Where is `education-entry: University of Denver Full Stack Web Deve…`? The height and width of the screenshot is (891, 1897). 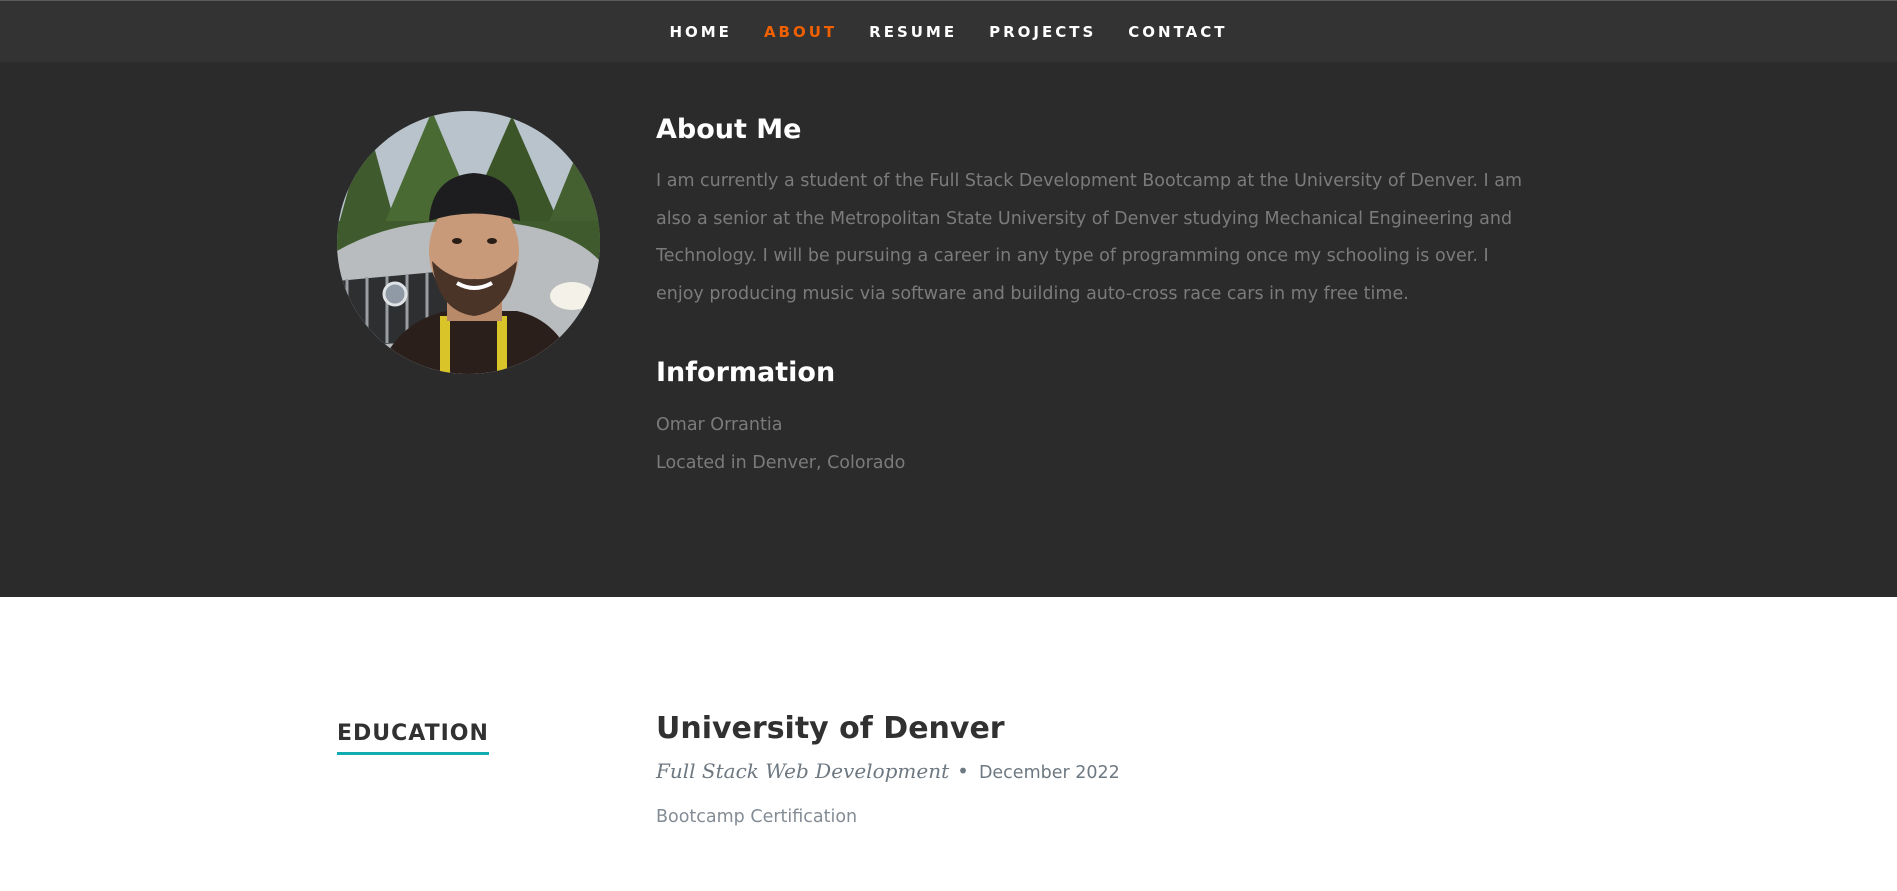 education-entry: University of Denver Full Stack Web Deve… is located at coordinates (1096, 768).